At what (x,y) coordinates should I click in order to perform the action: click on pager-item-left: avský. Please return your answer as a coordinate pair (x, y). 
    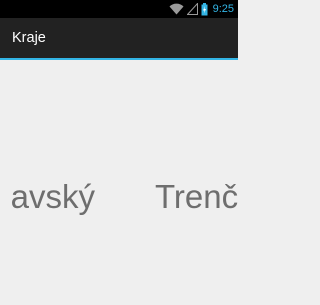
    Looking at the image, I should click on (53, 197).